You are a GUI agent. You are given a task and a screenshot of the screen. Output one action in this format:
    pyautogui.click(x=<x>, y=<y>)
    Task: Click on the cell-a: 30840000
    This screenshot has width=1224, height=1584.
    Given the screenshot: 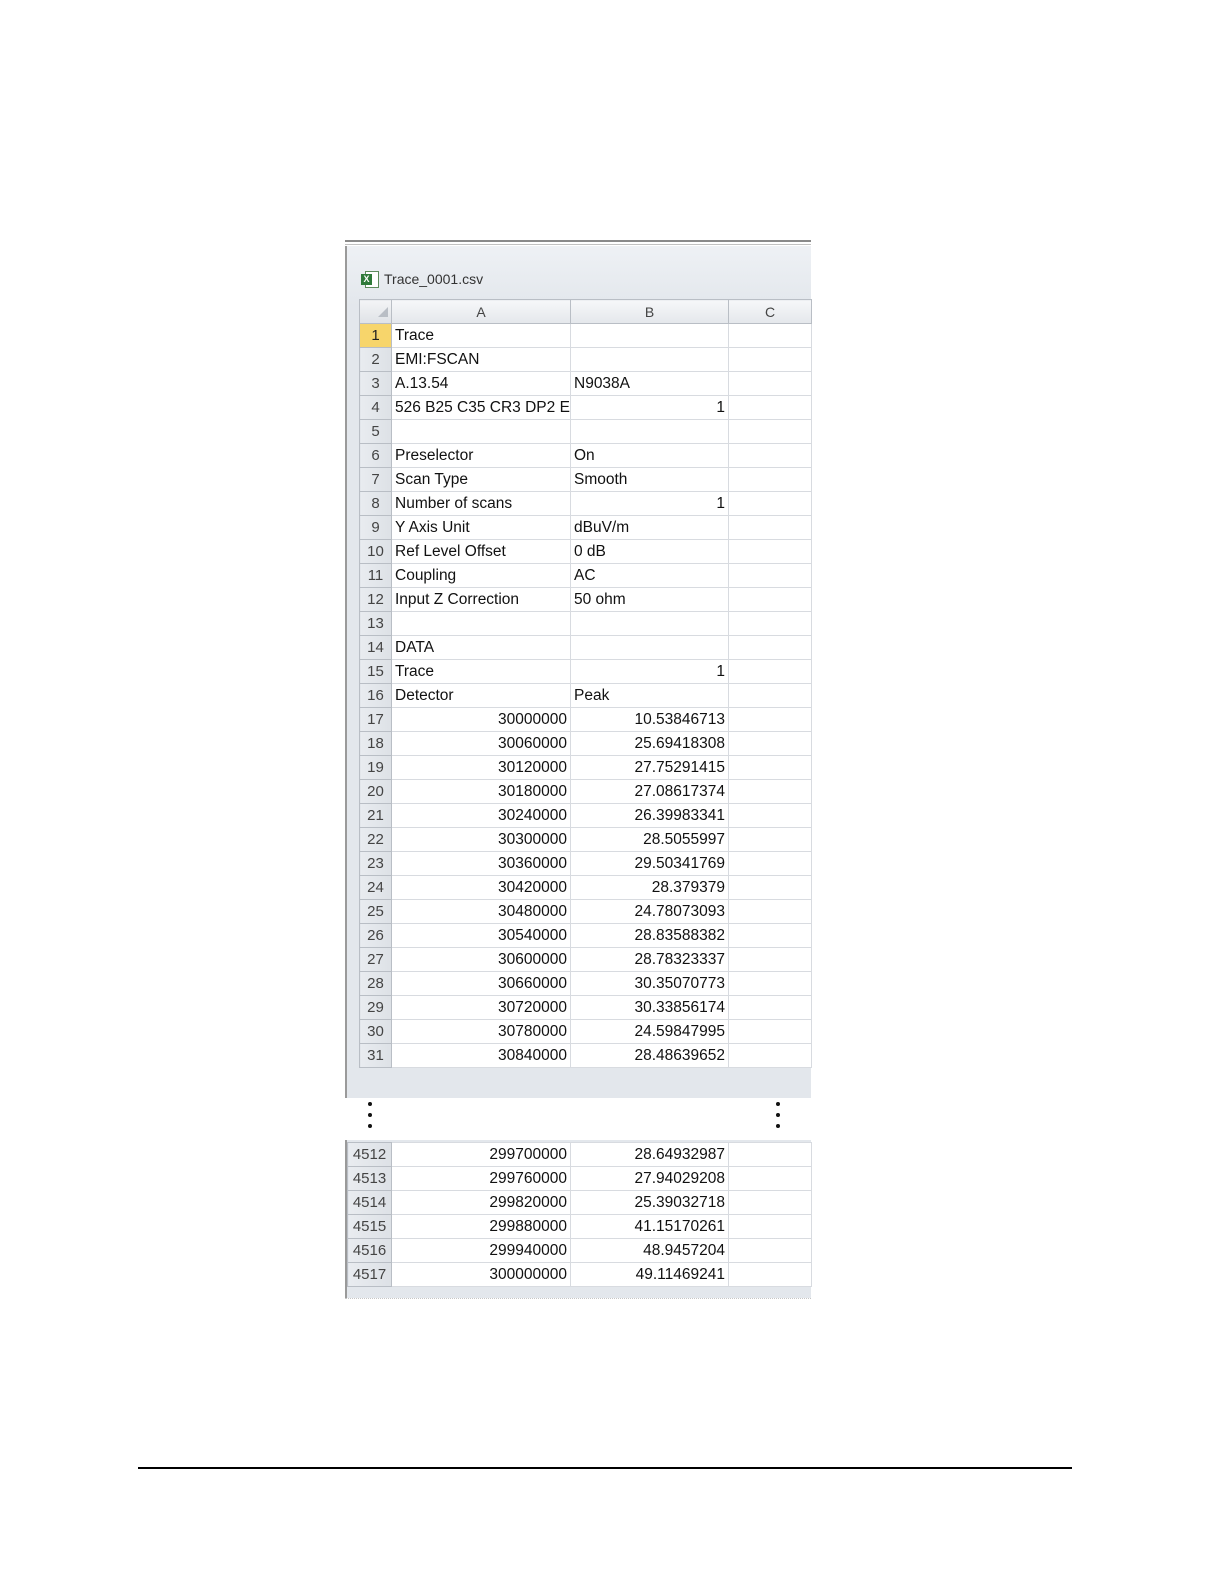 What is the action you would take?
    pyautogui.click(x=481, y=1055)
    